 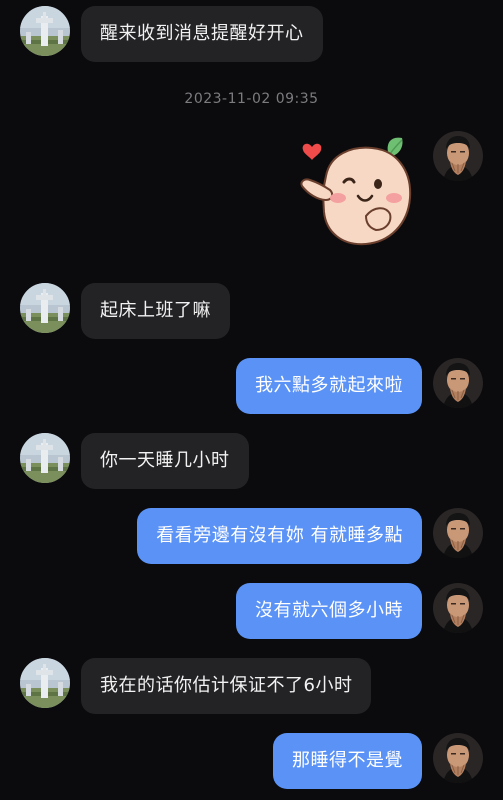 What do you see at coordinates (347, 761) in the screenshot?
I see `message-bubble-outgoing: 那睡得不是覺` at bounding box center [347, 761].